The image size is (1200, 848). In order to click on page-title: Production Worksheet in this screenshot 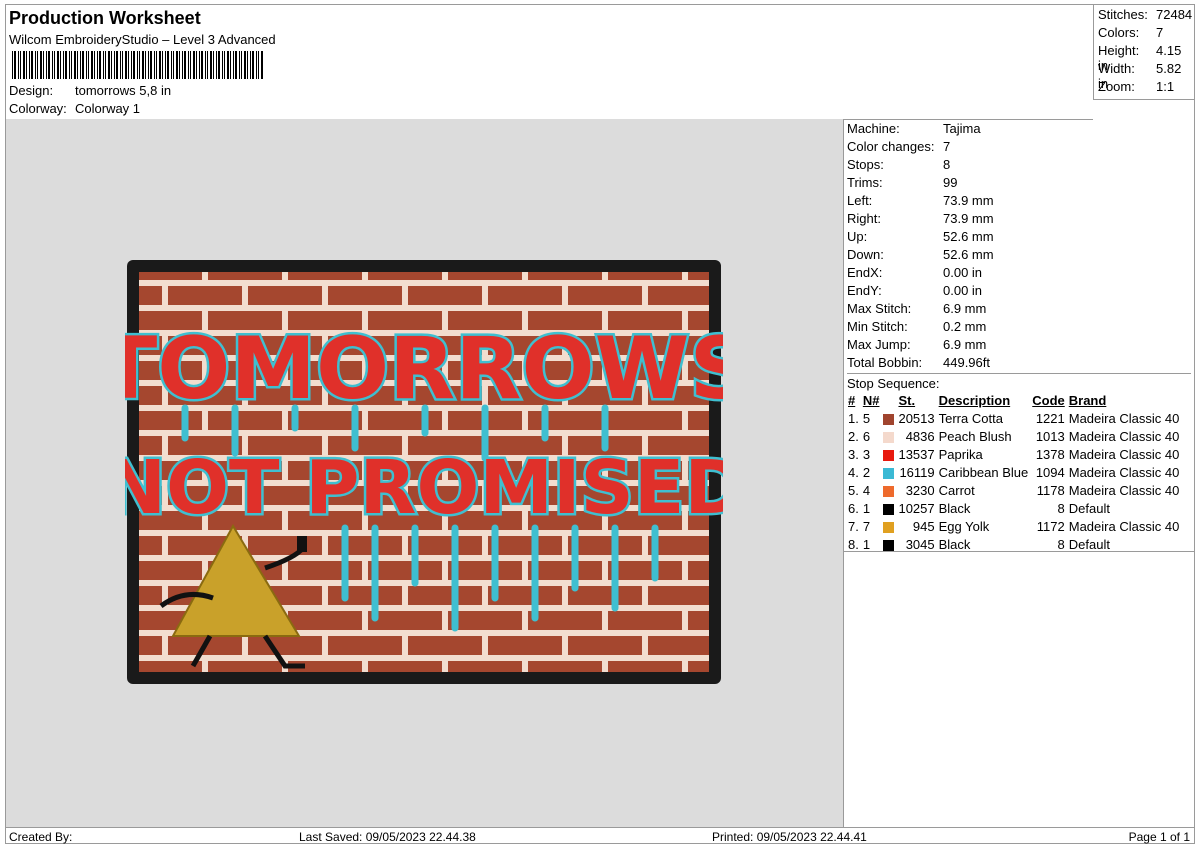, I will do `click(105, 18)`.